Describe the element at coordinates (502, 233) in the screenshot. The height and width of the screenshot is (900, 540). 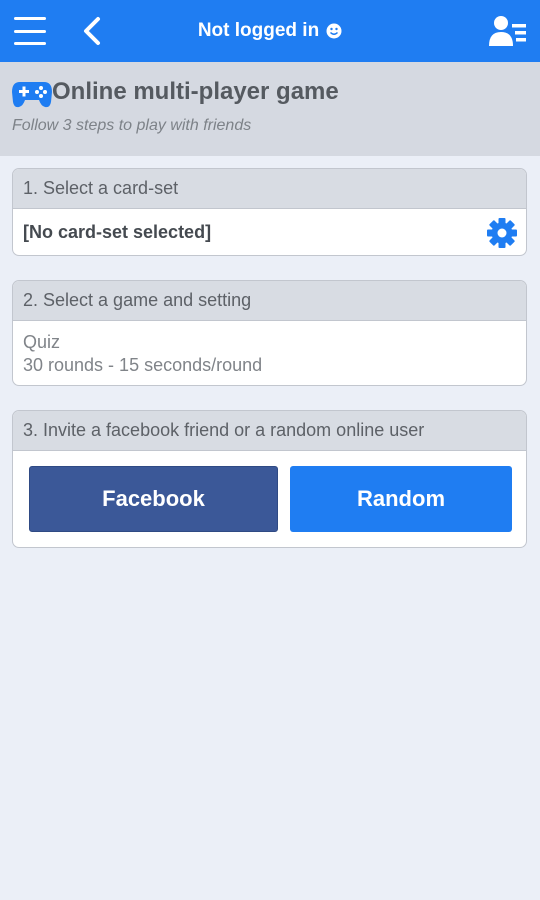
I see `gear-icon` at that location.